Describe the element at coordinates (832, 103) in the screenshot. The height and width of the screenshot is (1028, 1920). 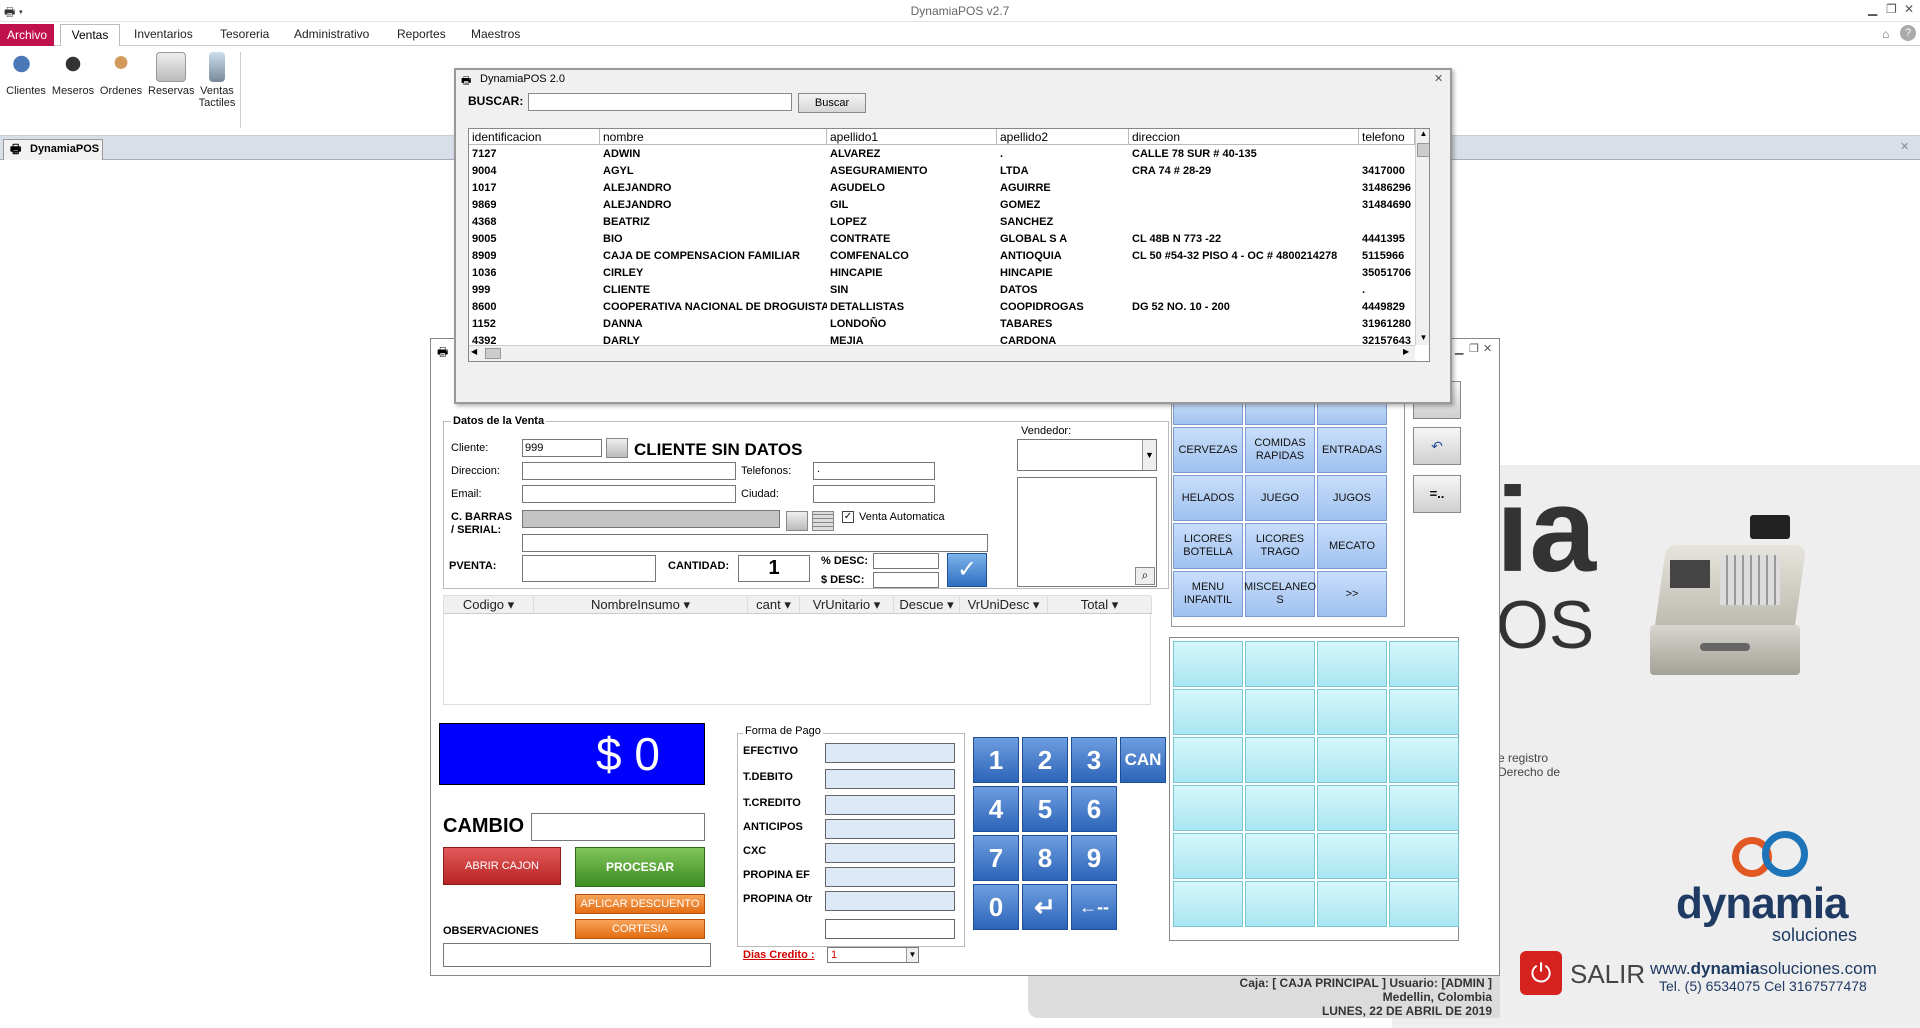
I see `buscar-button: Buscar` at that location.